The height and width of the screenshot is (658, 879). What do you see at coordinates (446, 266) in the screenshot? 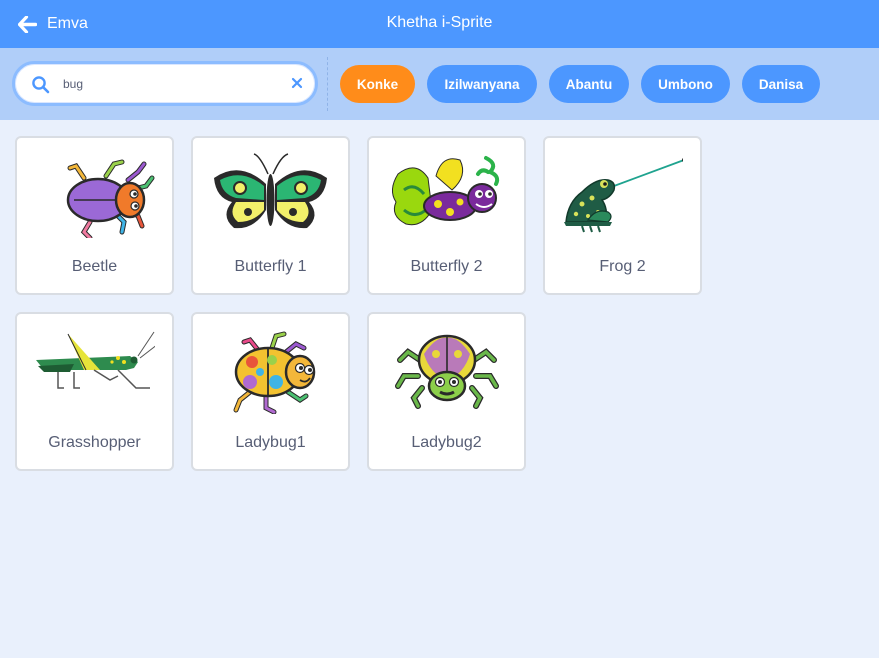
I see `sprite-name: Butterfly 2` at bounding box center [446, 266].